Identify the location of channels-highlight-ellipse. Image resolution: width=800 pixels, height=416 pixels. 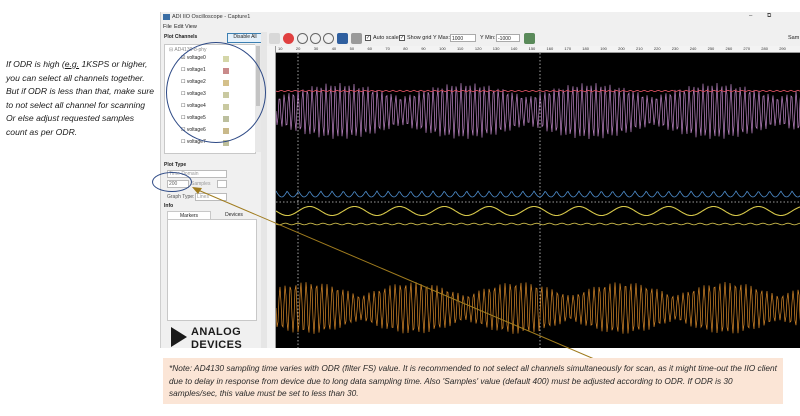
(216, 92).